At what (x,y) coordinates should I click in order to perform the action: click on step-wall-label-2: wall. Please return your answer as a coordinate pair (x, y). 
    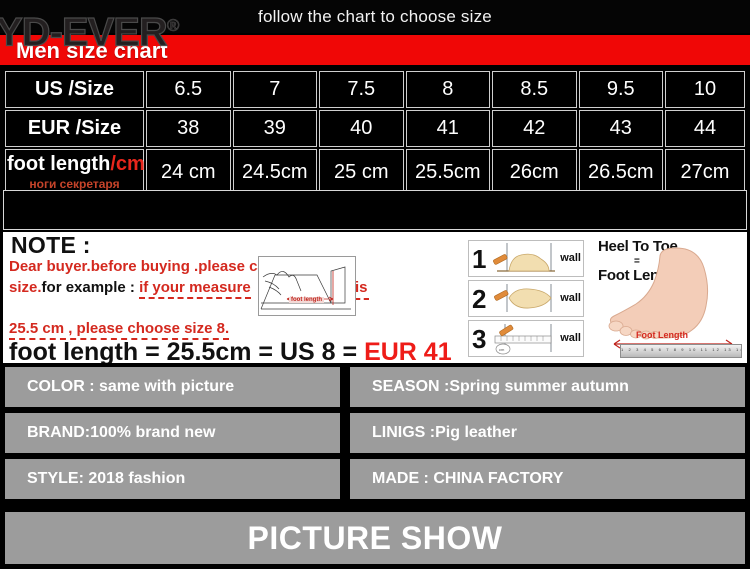
    Looking at the image, I should click on (570, 298).